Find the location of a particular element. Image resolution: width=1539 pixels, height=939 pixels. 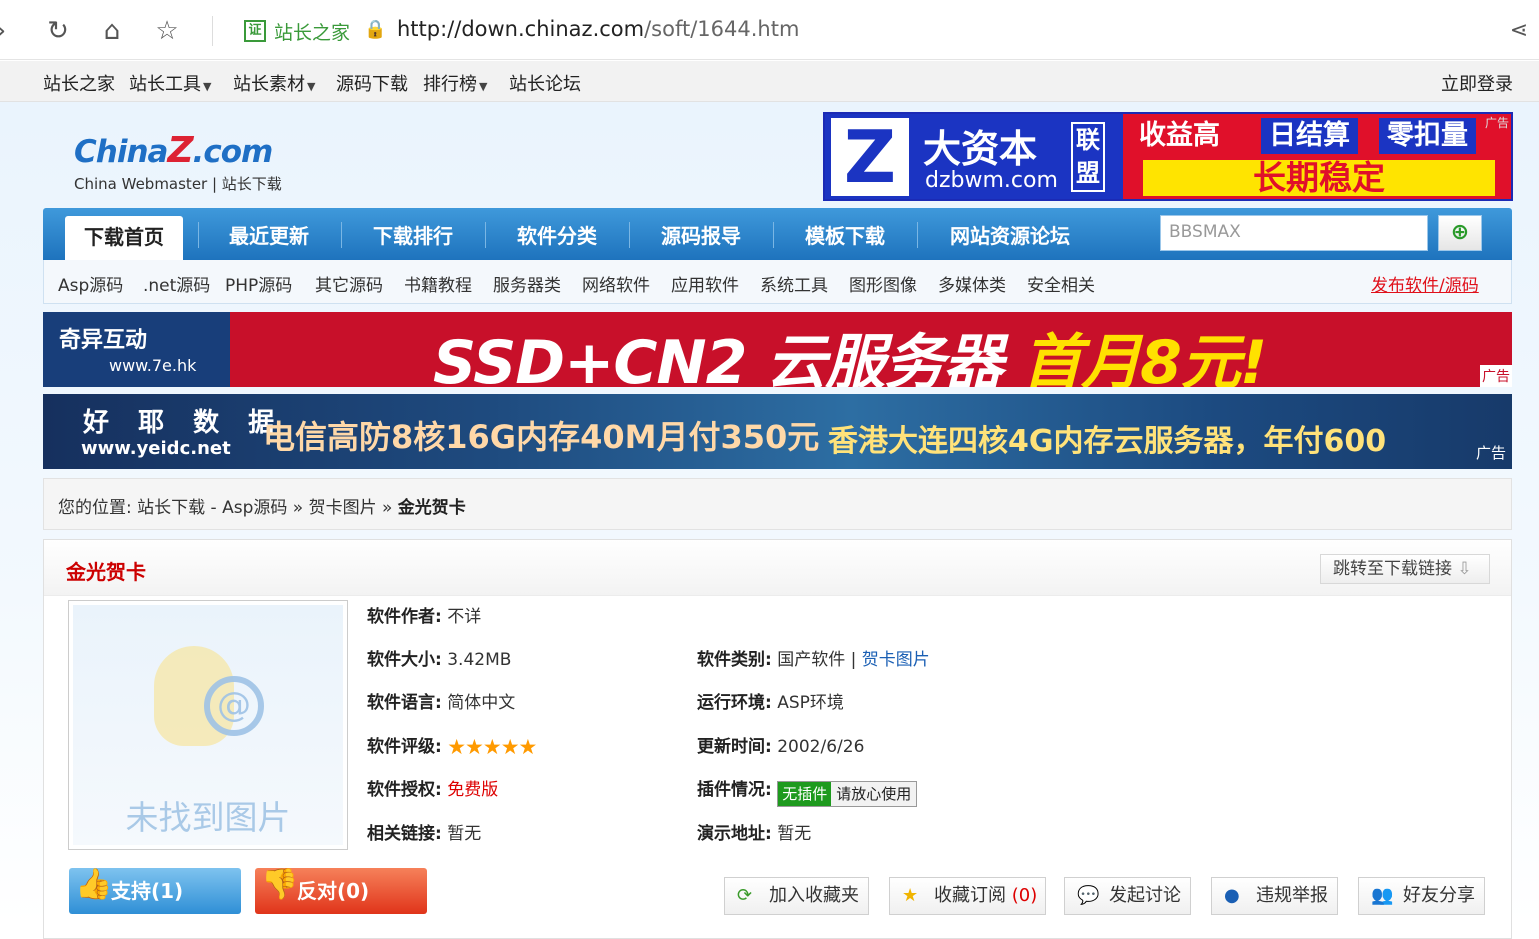

favorite-star-icon: ☆ is located at coordinates (167, 31).